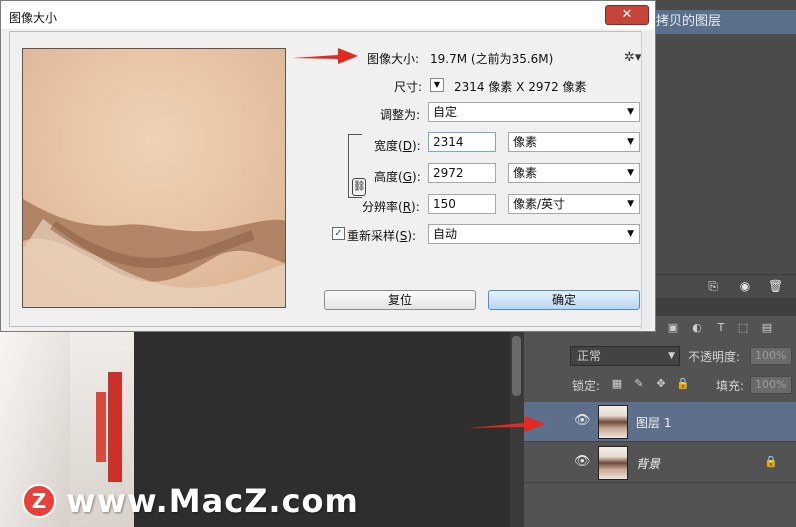 The height and width of the screenshot is (527, 796). What do you see at coordinates (743, 328) in the screenshot?
I see `shape-filter-icon: ⬚` at bounding box center [743, 328].